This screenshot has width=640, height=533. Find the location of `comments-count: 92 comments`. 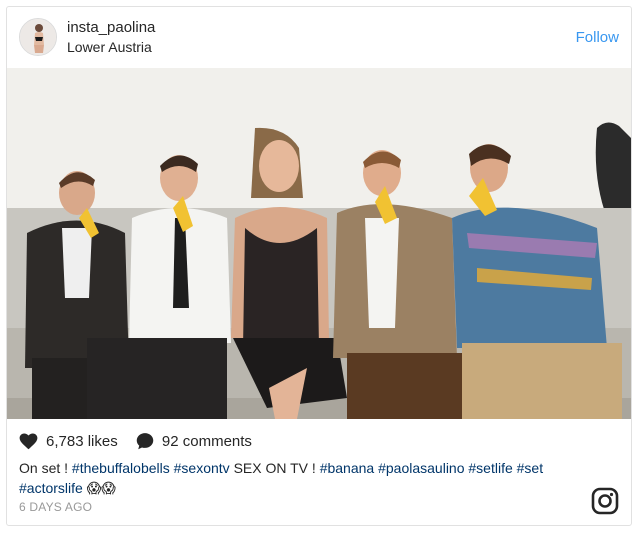

comments-count: 92 comments is located at coordinates (206, 441).